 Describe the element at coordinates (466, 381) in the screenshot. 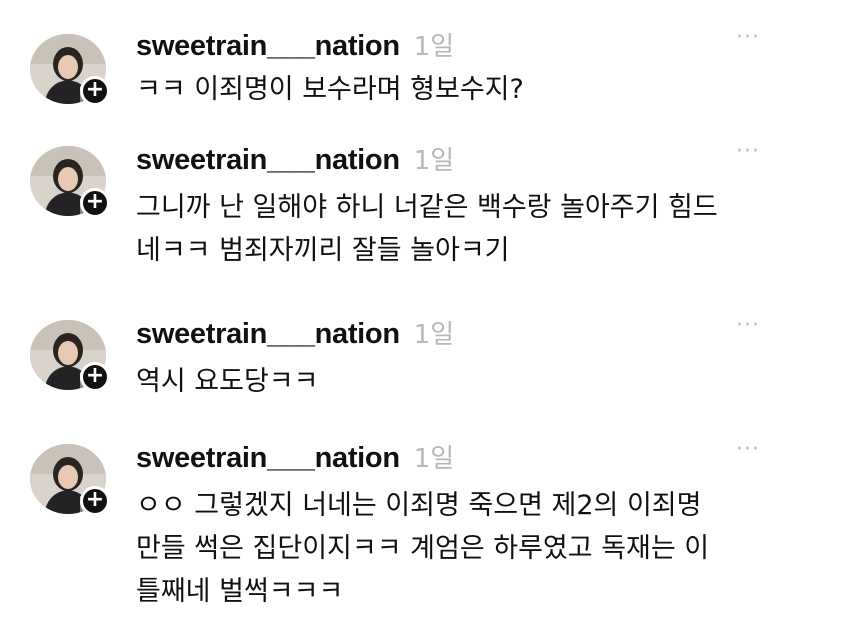

I see `comment-text: 역시 요도당ㅋㅋ` at that location.